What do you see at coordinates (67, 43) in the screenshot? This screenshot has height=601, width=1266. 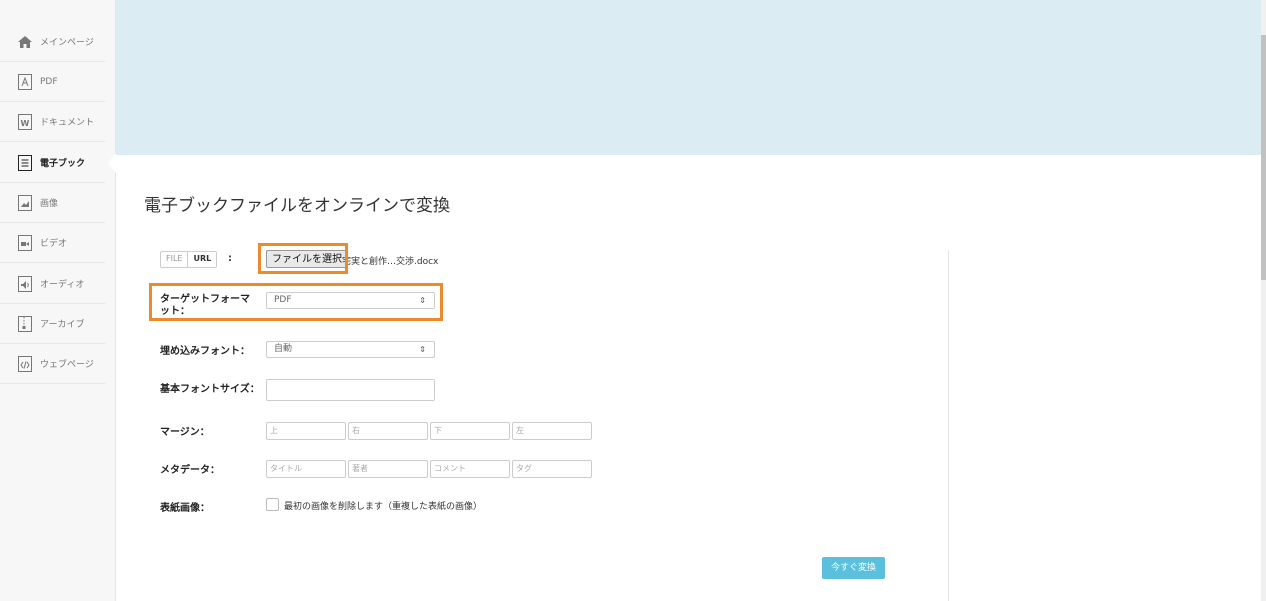 I see `sidebar-item-label: メインページ` at bounding box center [67, 43].